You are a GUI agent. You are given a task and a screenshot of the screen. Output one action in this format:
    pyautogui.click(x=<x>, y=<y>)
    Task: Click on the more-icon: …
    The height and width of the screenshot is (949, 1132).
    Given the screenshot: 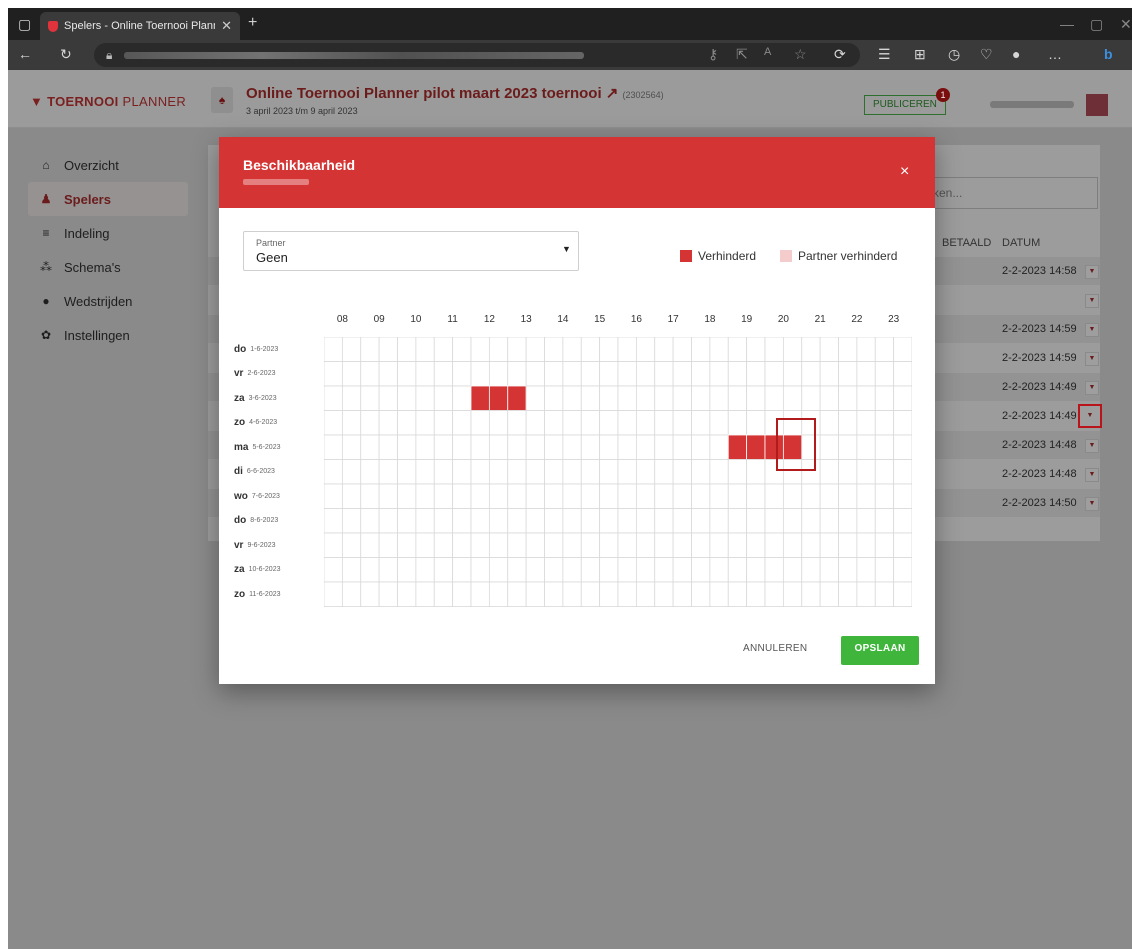 What is the action you would take?
    pyautogui.click(x=1055, y=54)
    